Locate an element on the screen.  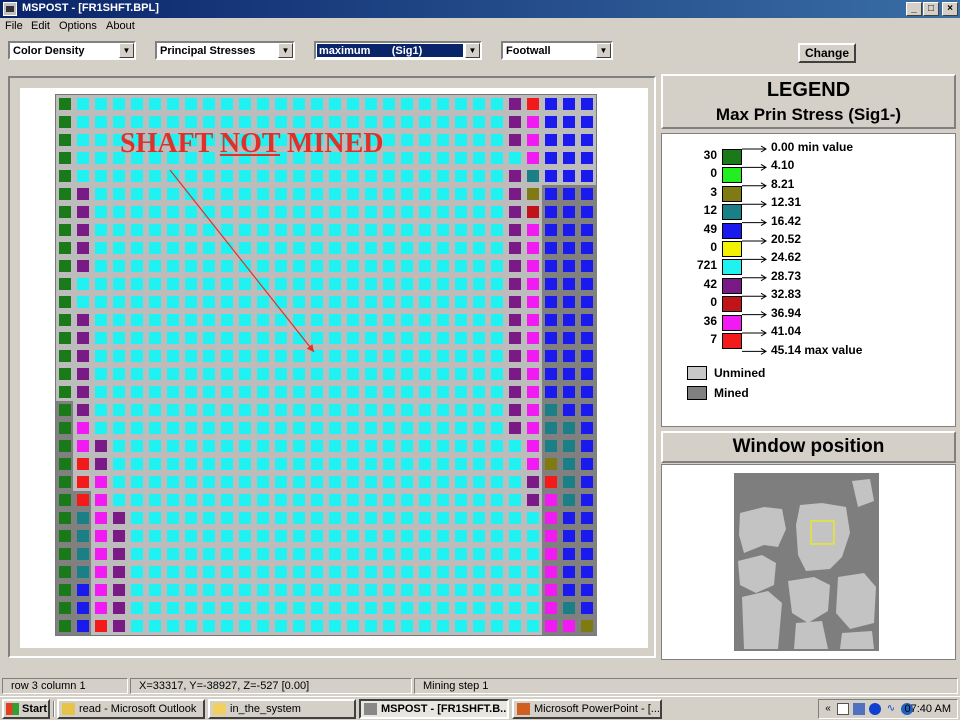
app-icon is located at coordinates (10, 9).